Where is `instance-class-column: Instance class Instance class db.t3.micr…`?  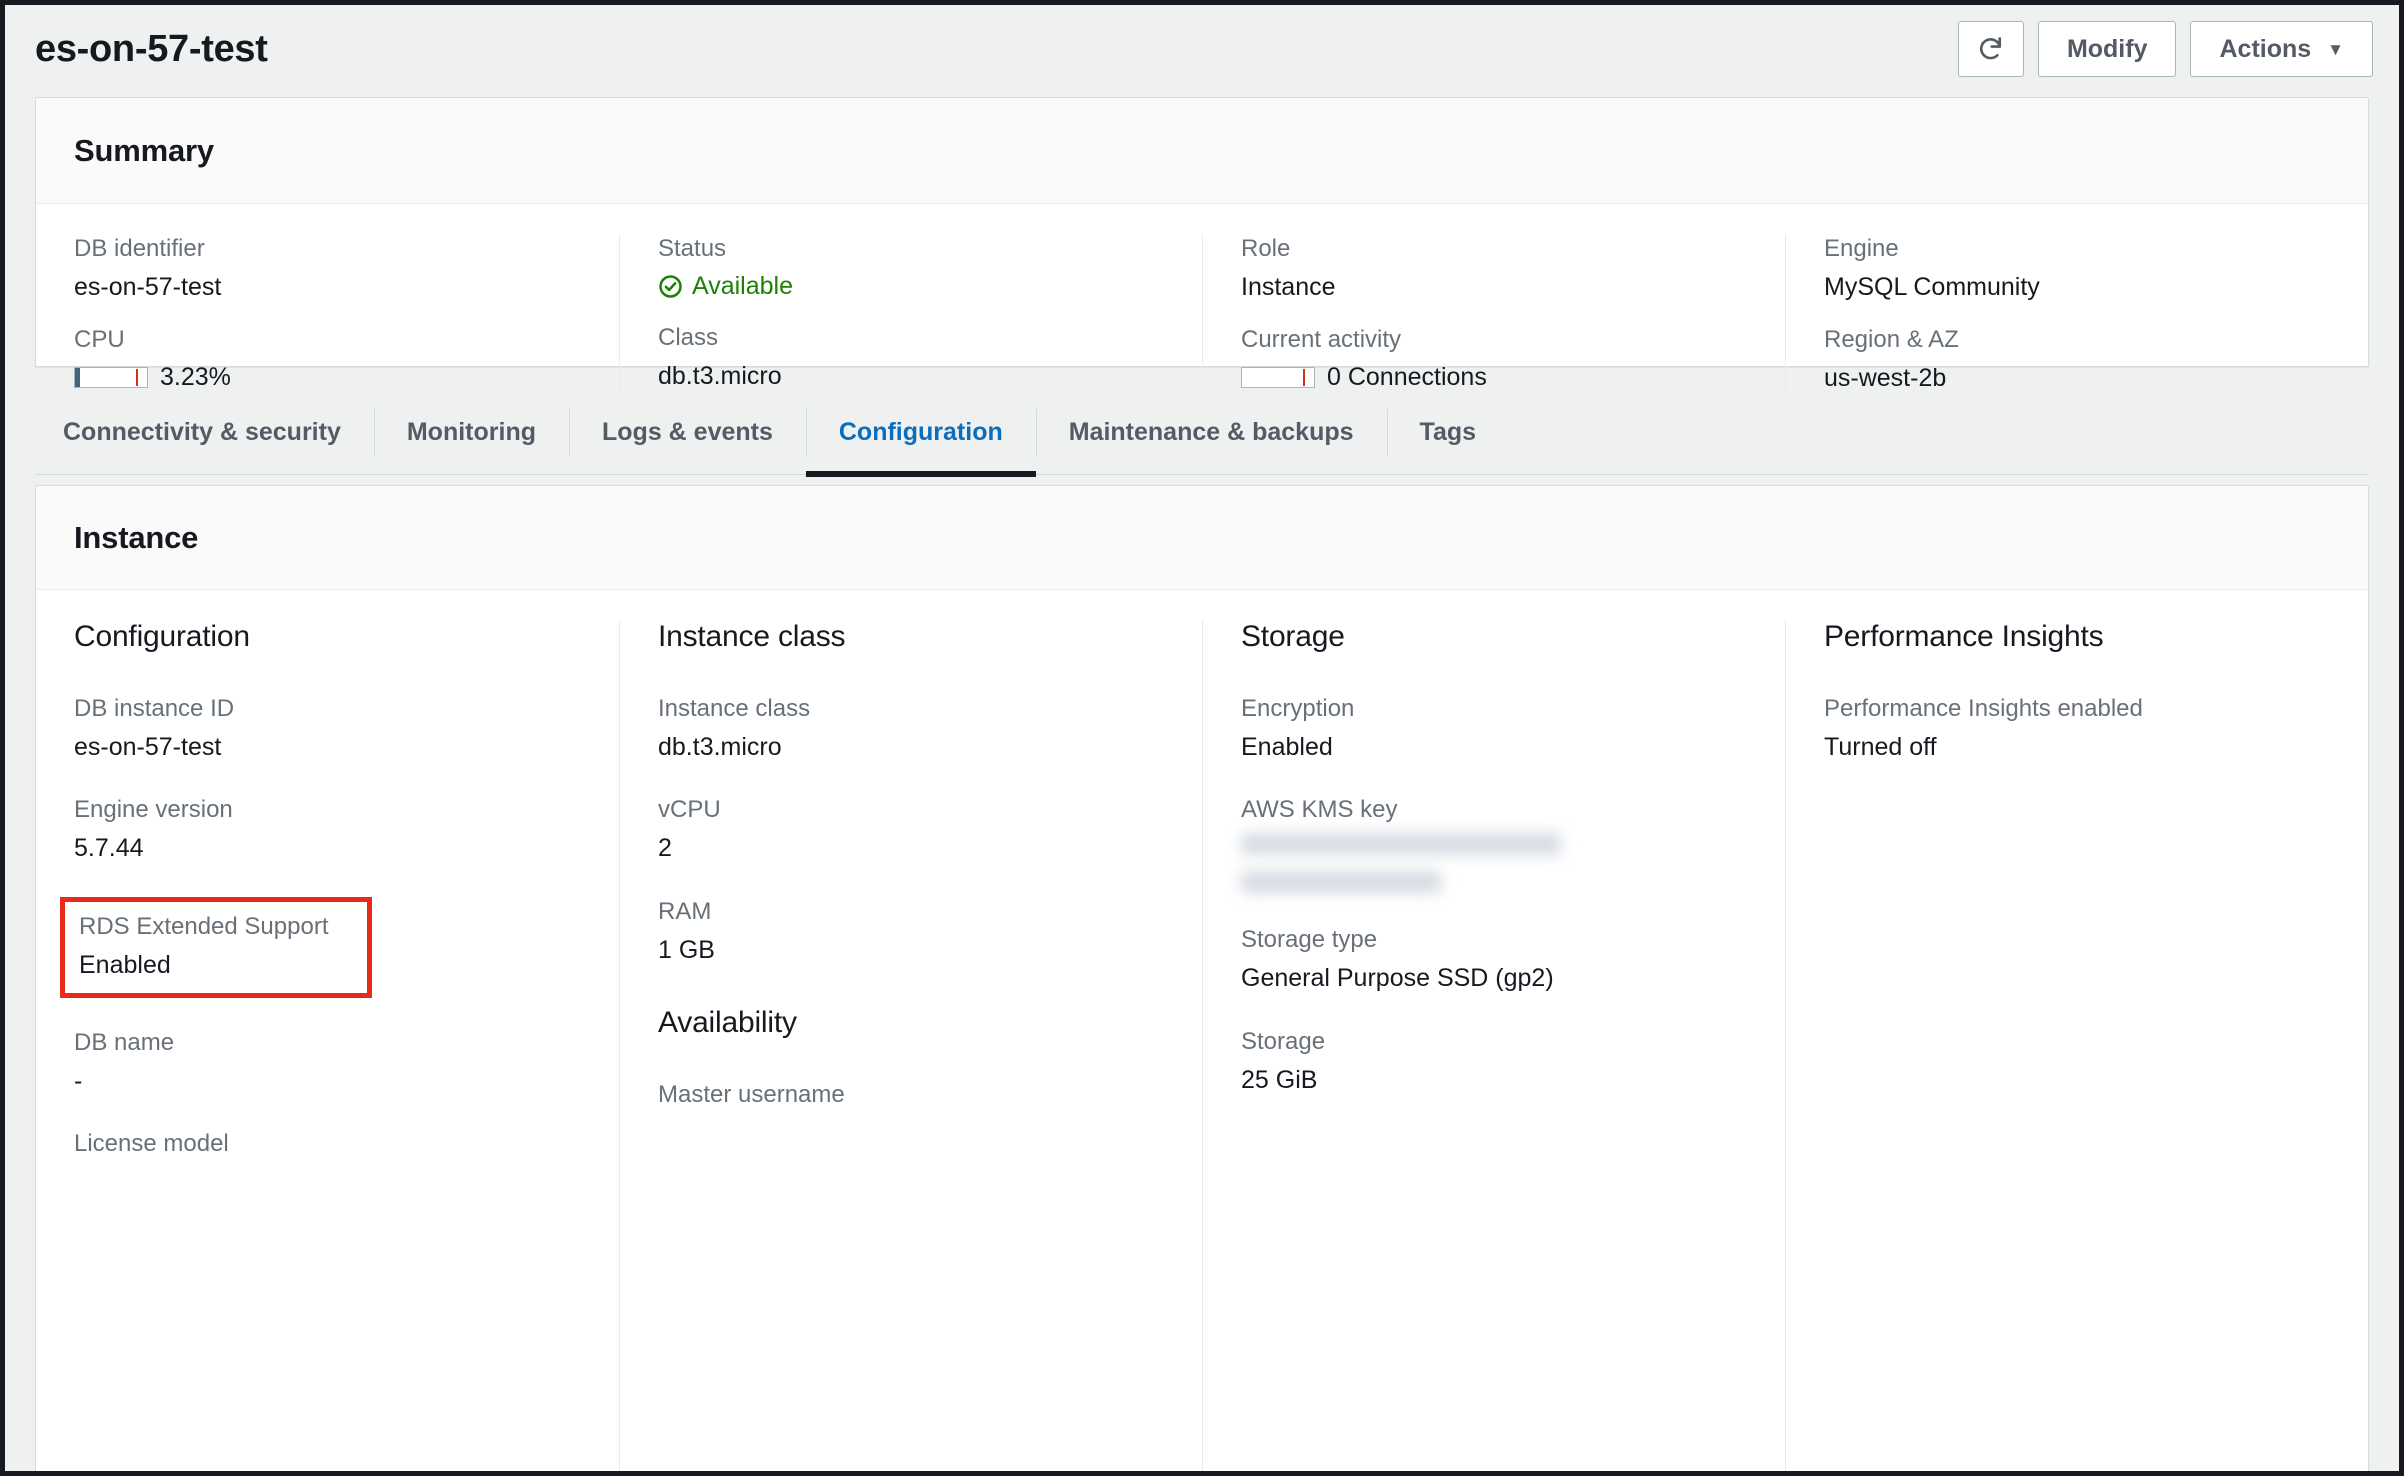
instance-class-column: Instance class Instance class db.t3.micr… is located at coordinates (910, 1045).